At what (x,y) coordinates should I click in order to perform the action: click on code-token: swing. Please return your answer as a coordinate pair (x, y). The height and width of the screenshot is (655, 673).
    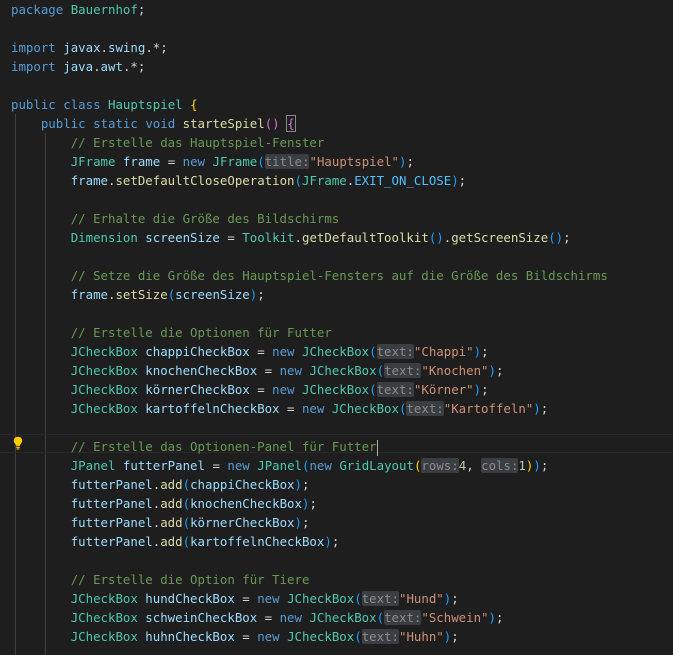
    Looking at the image, I should click on (127, 47).